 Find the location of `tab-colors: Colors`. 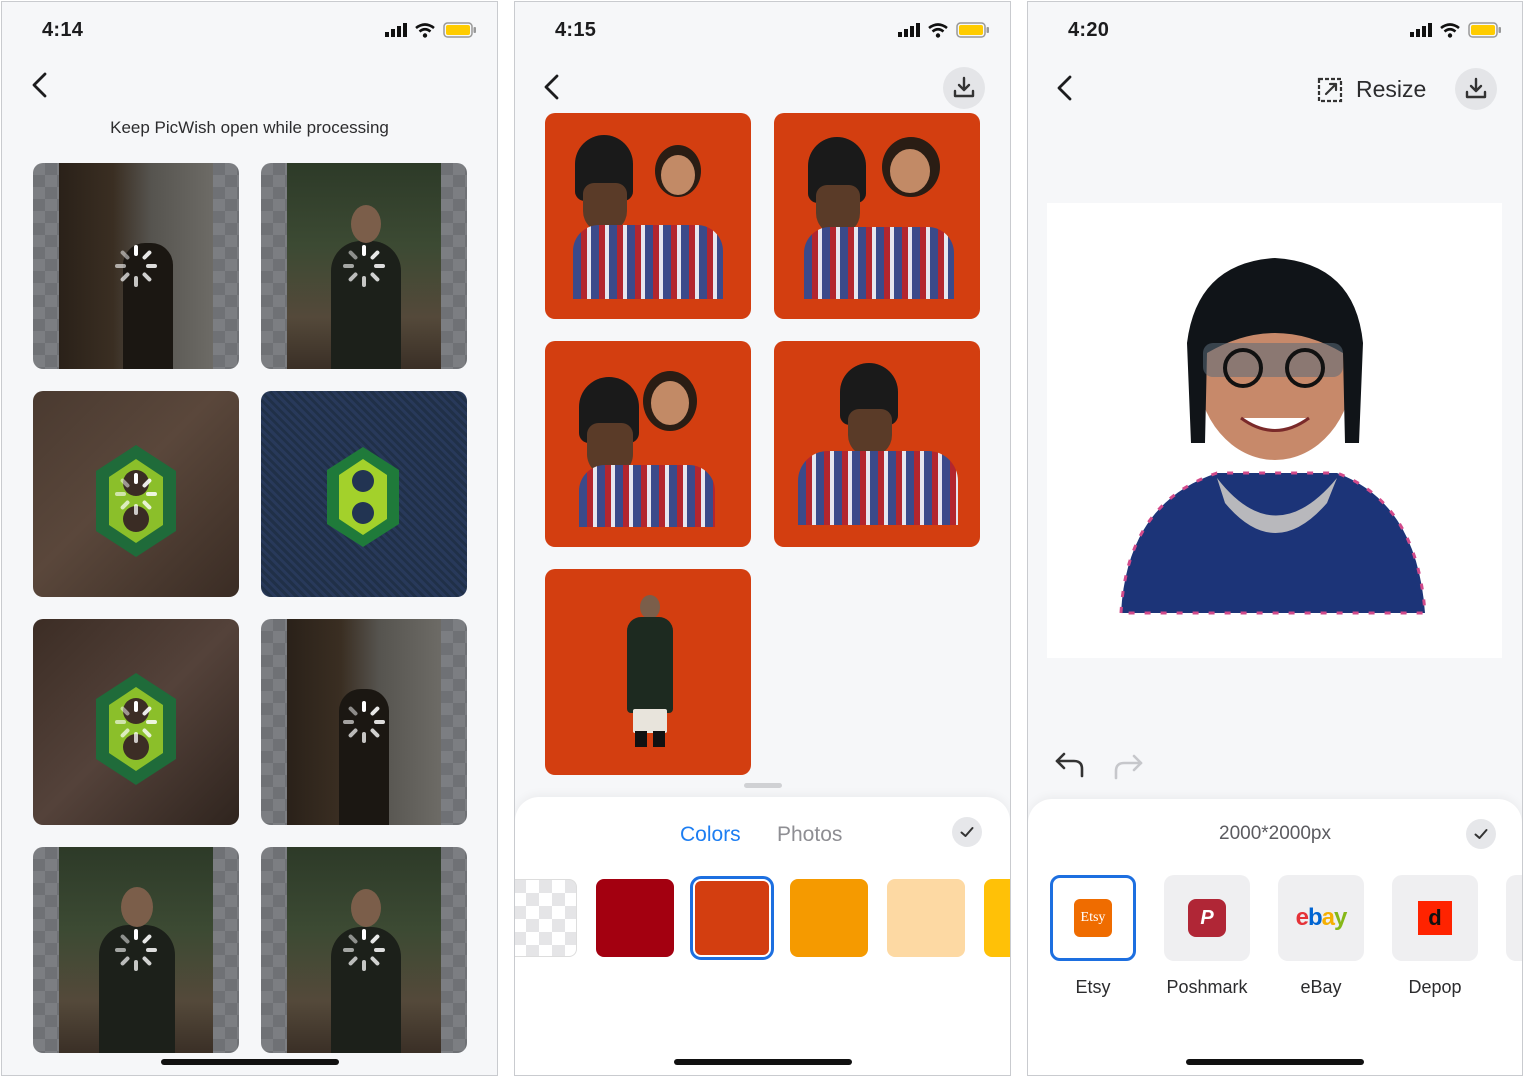

tab-colors: Colors is located at coordinates (710, 835).